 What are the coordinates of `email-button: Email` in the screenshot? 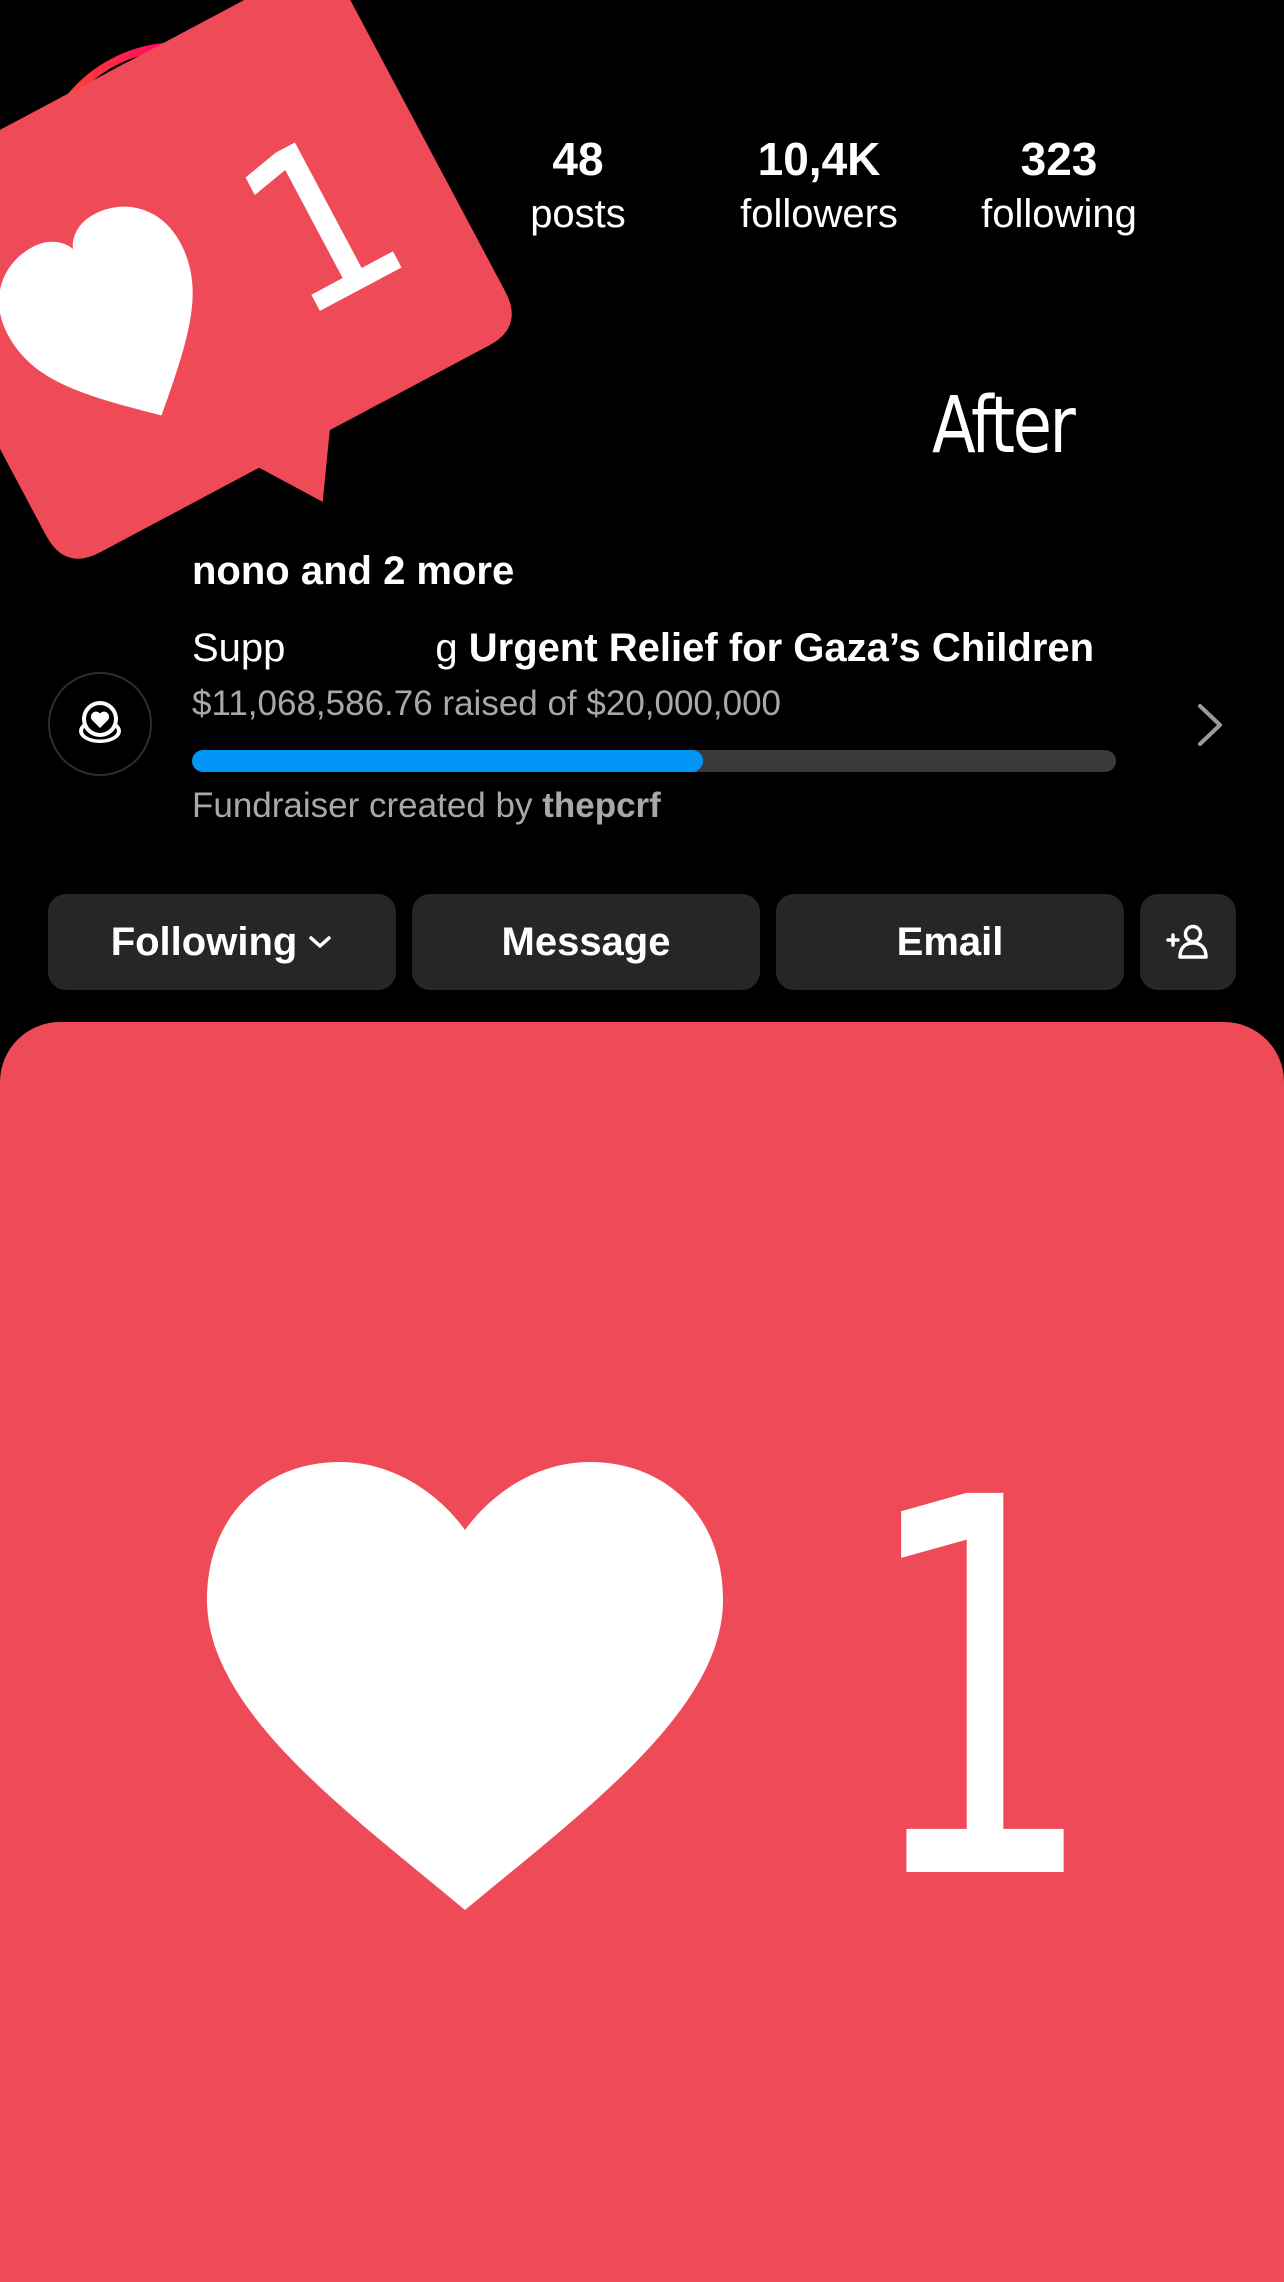 It's located at (950, 942).